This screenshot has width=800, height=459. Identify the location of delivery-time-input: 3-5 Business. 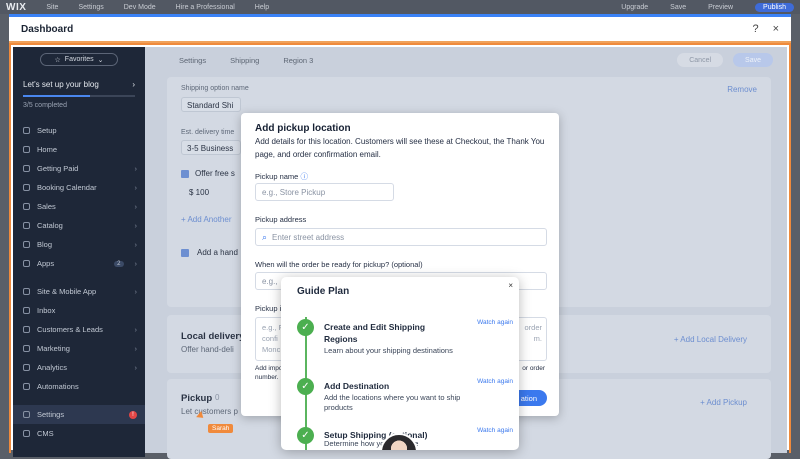
(211, 147).